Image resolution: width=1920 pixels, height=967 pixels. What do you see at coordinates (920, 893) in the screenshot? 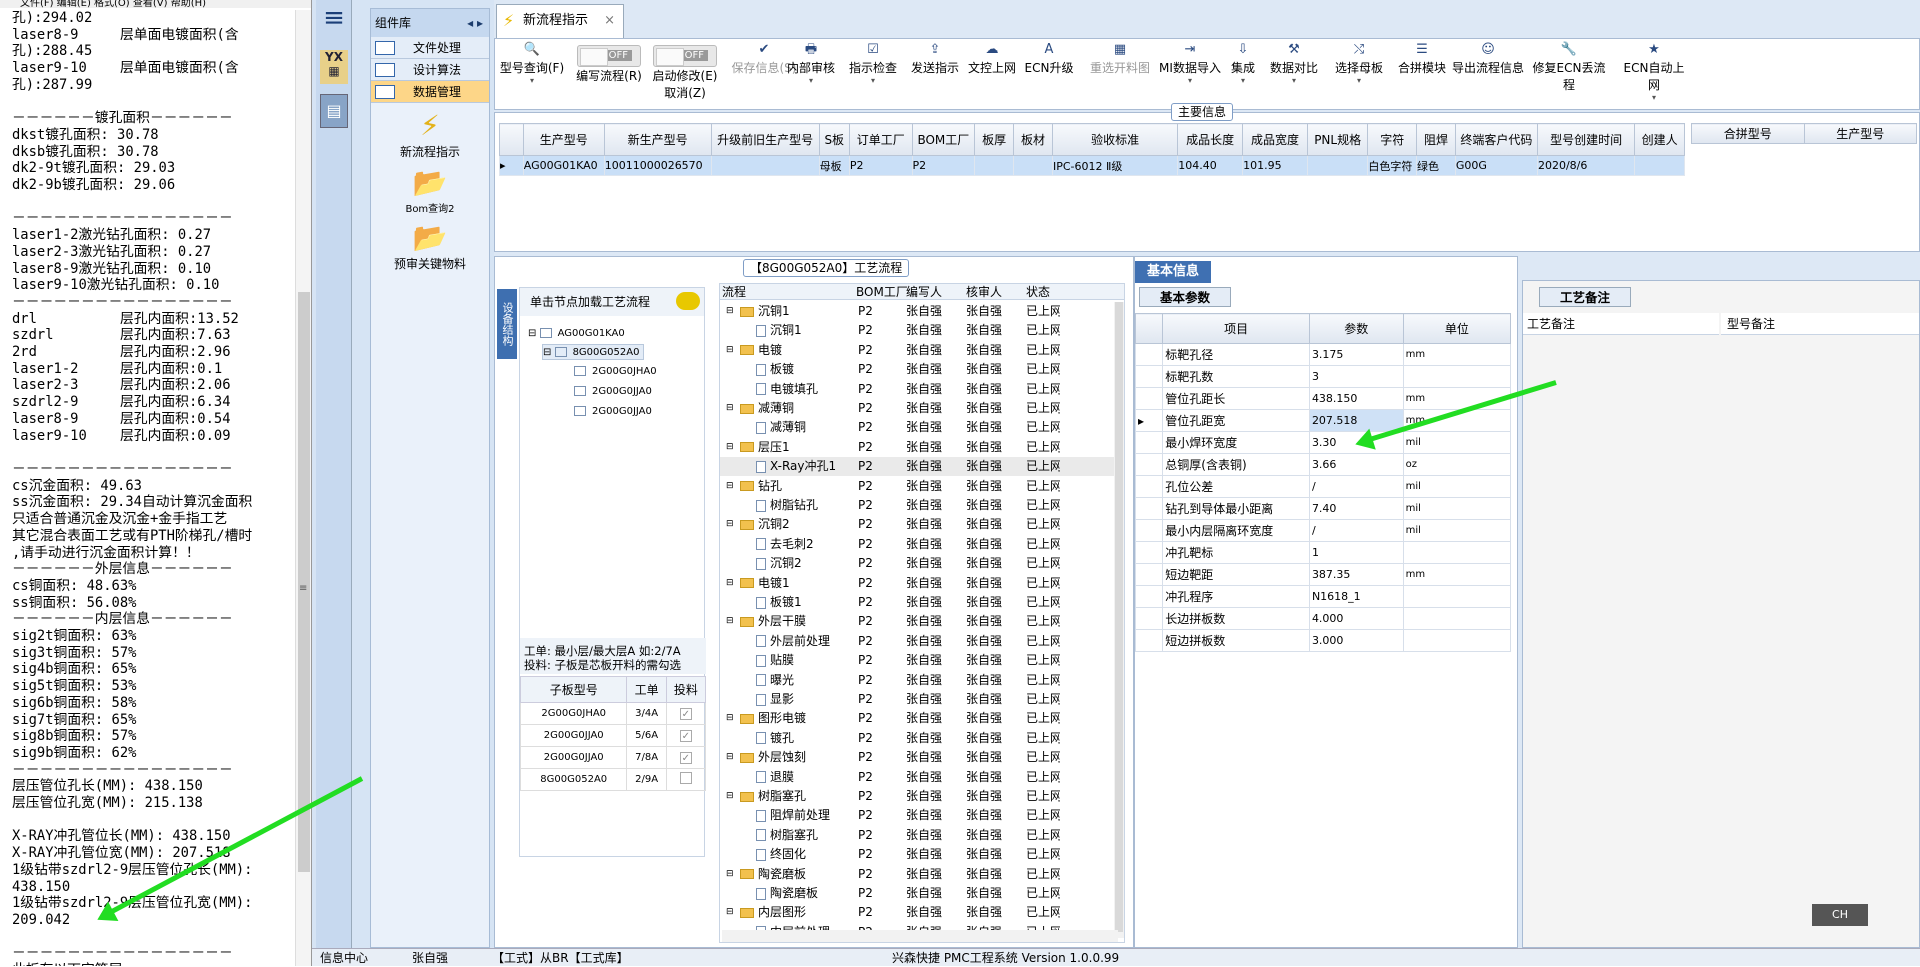
I see `flow-row: 陶瓷磨板 P2 张自强 张自强 已上网` at bounding box center [920, 893].